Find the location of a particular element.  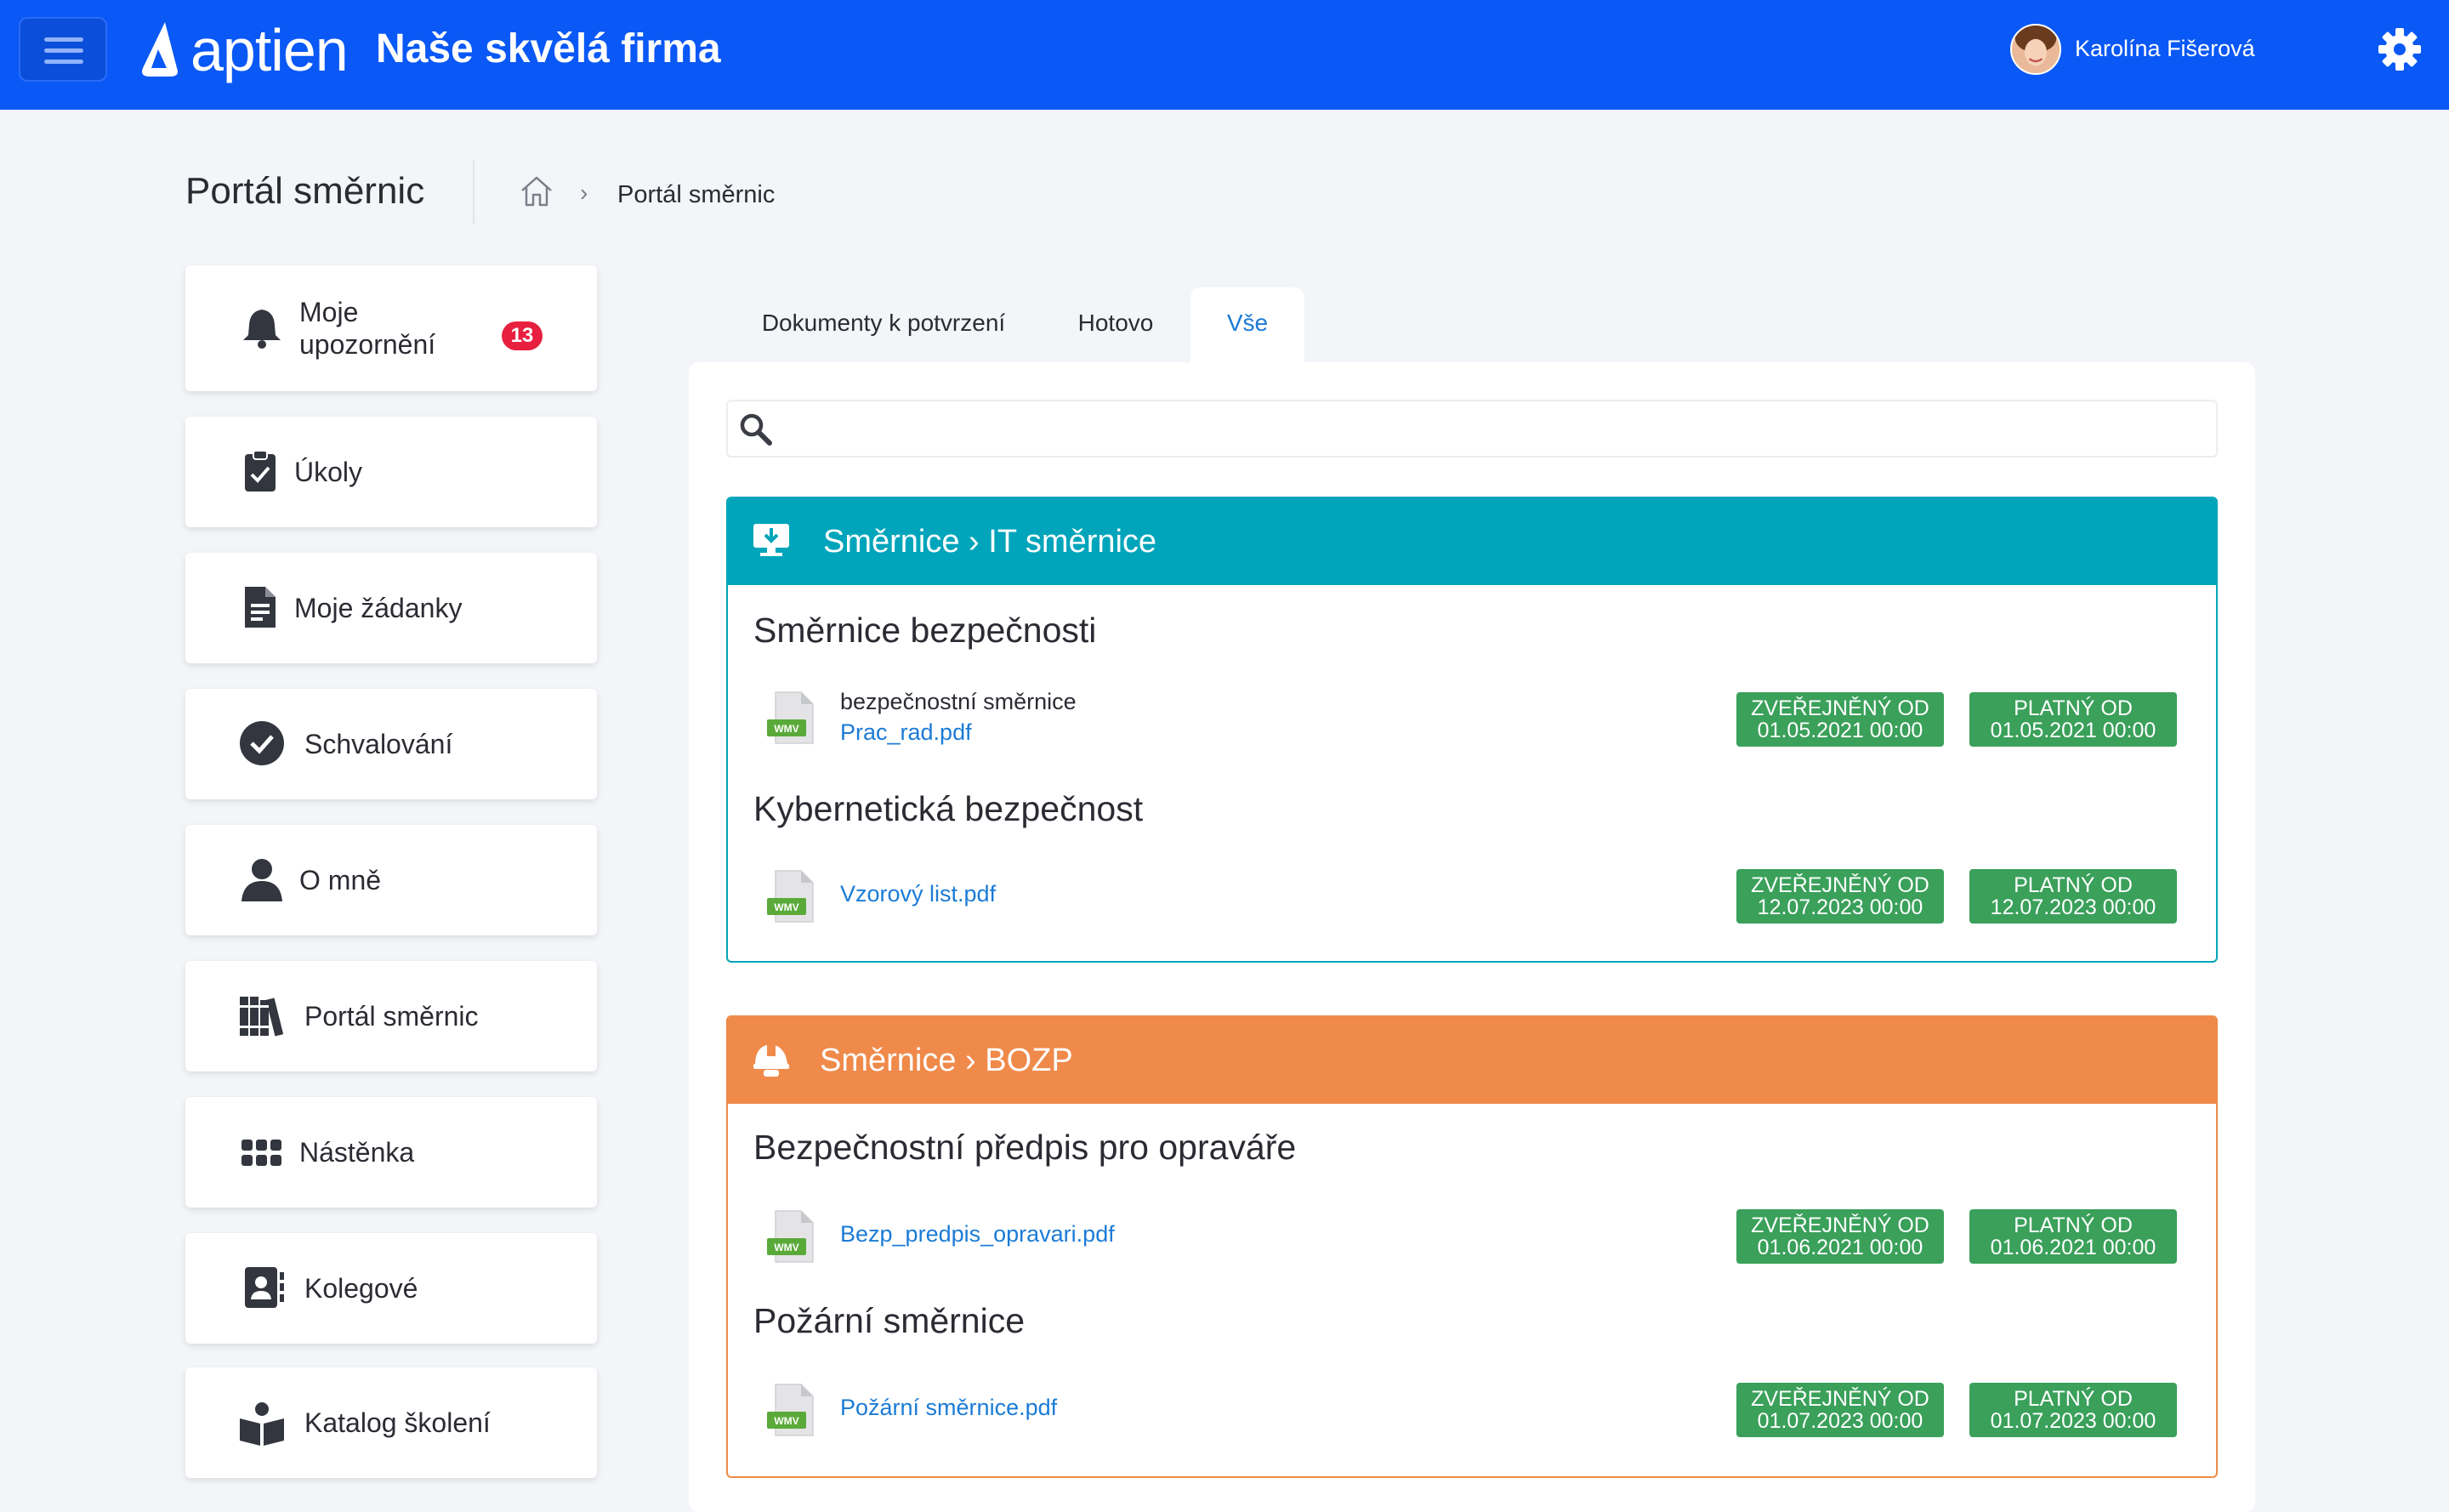

valid-date-tag: PLATNÝ OD 01.07.2023 00:00 is located at coordinates (2073, 1410).